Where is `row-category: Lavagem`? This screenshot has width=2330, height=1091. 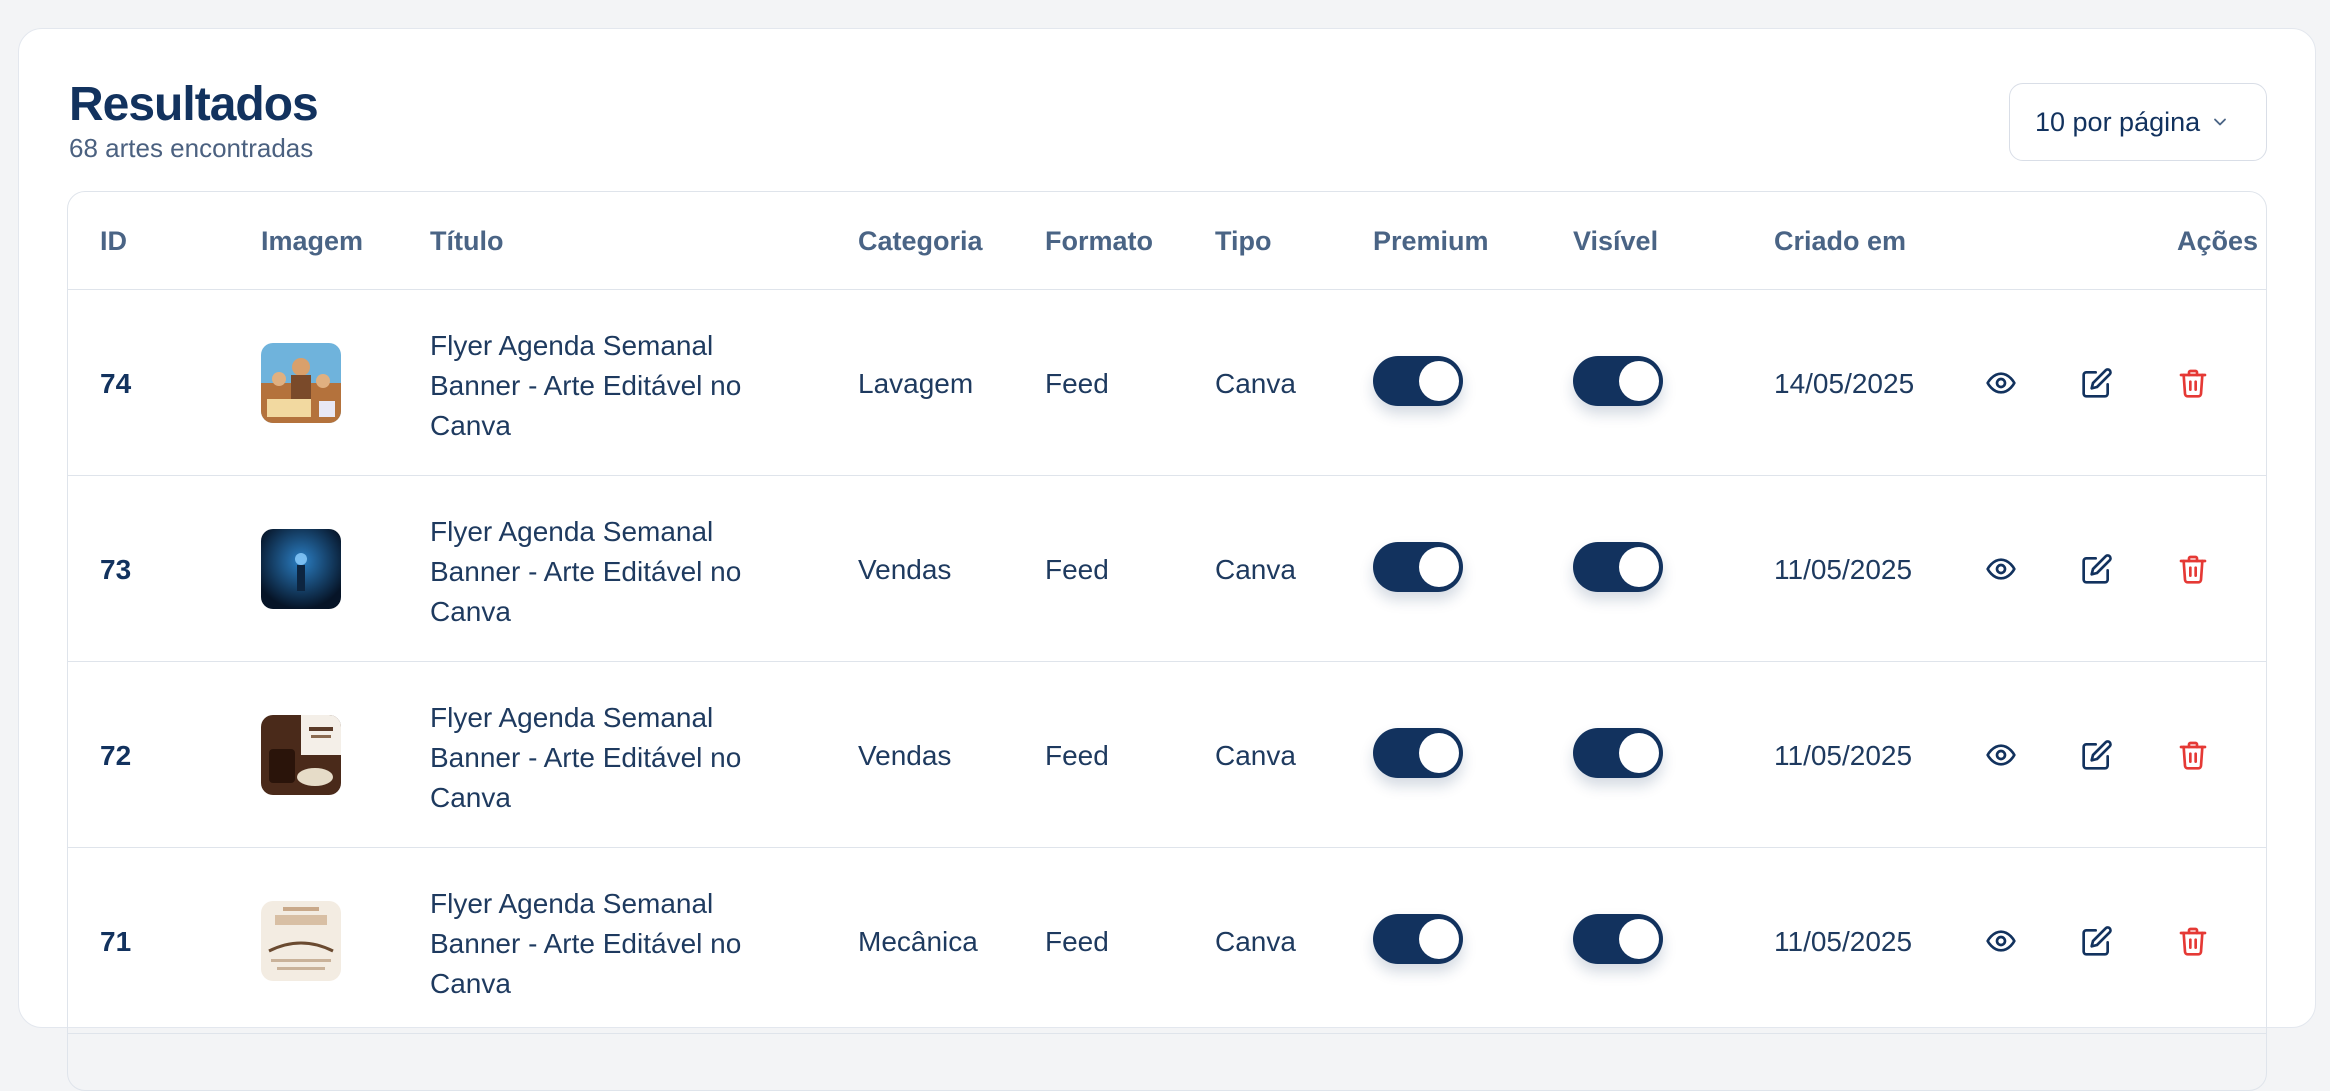
row-category: Lavagem is located at coordinates (916, 383).